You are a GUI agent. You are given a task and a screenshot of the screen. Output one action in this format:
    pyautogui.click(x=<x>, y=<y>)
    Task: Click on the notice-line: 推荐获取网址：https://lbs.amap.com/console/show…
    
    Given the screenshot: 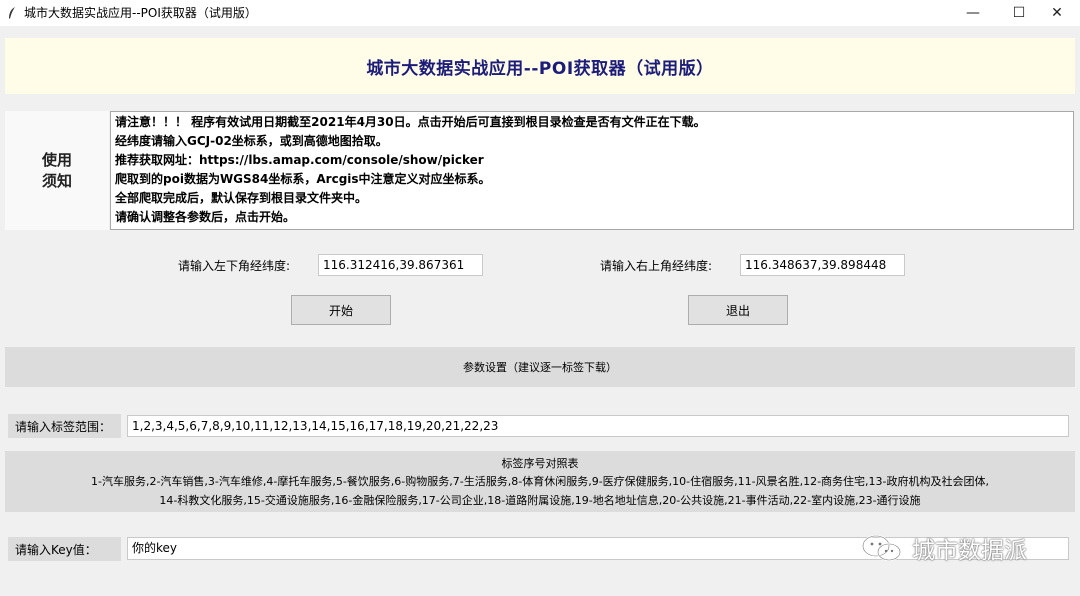 What is the action you would take?
    pyautogui.click(x=299, y=160)
    